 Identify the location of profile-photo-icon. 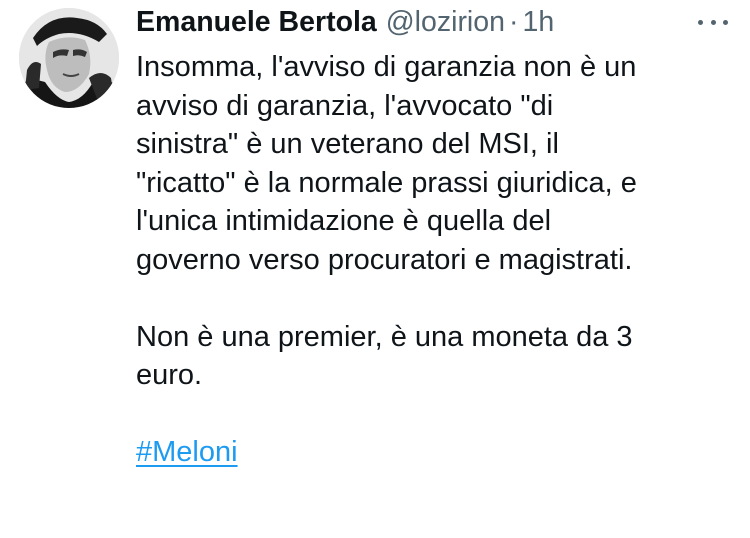
(69, 58).